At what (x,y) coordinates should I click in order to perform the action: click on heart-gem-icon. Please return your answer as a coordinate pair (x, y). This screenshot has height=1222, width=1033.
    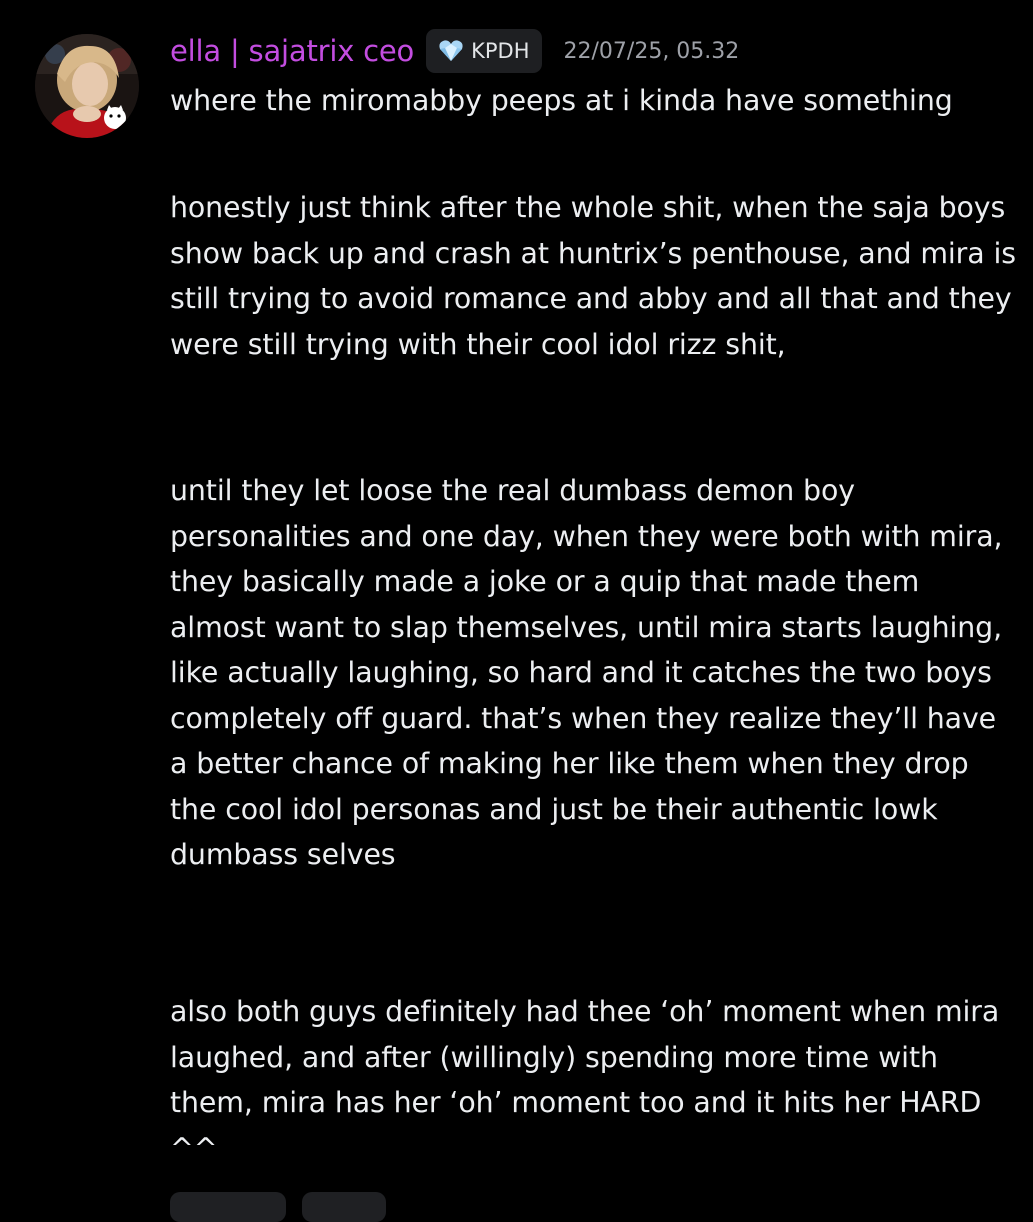
    Looking at the image, I should click on (451, 50).